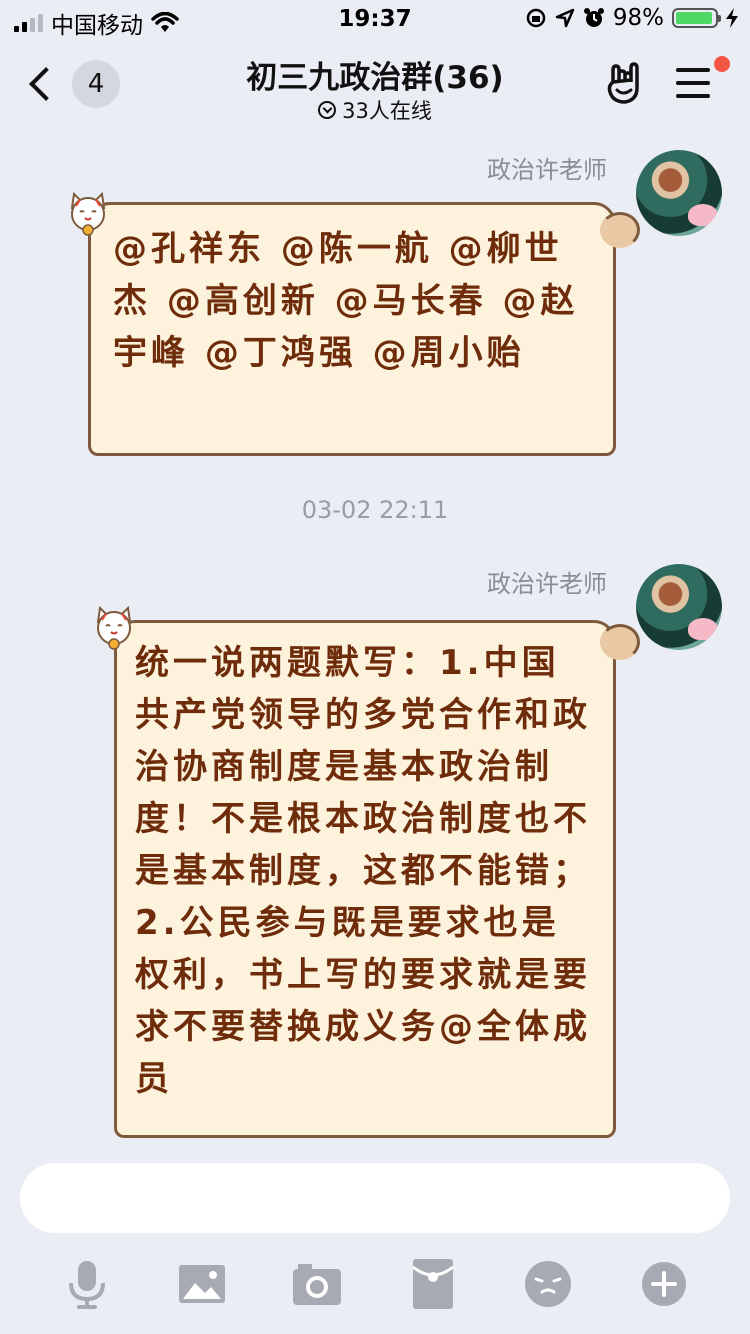 The width and height of the screenshot is (750, 1334). I want to click on red-packet-icon, so click(433, 1284).